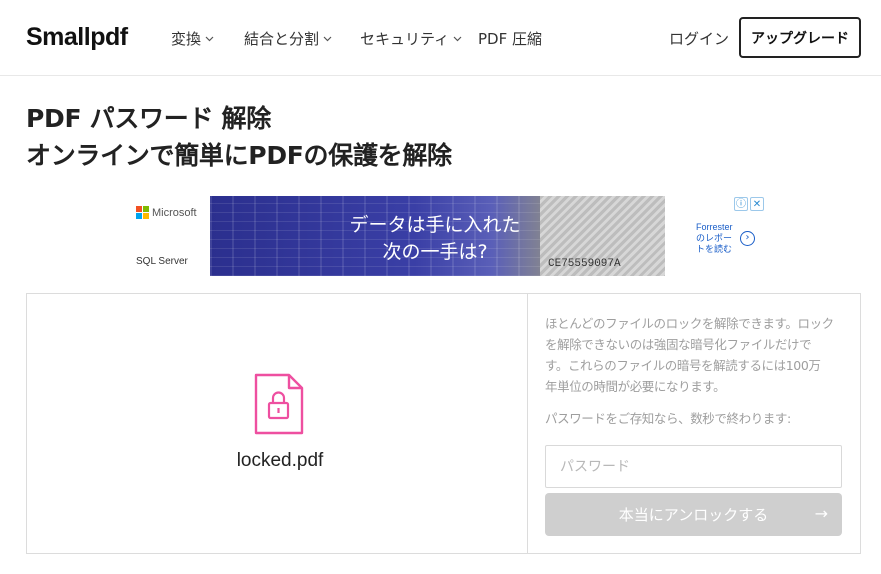 The image size is (881, 574). I want to click on ad-report-line-3: トを読む, so click(714, 249).